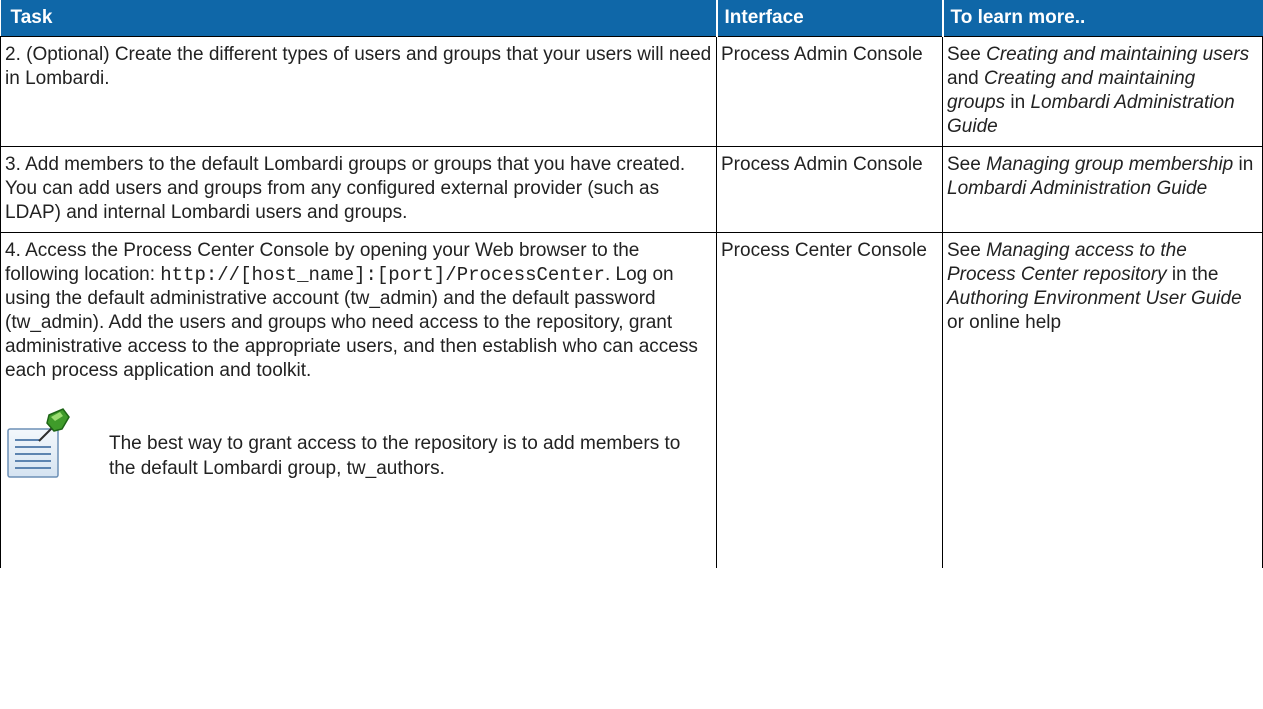 Image resolution: width=1263 pixels, height=709 pixels. Describe the element at coordinates (1102, 18) in the screenshot. I see `header-learn-more: To learn more..` at that location.